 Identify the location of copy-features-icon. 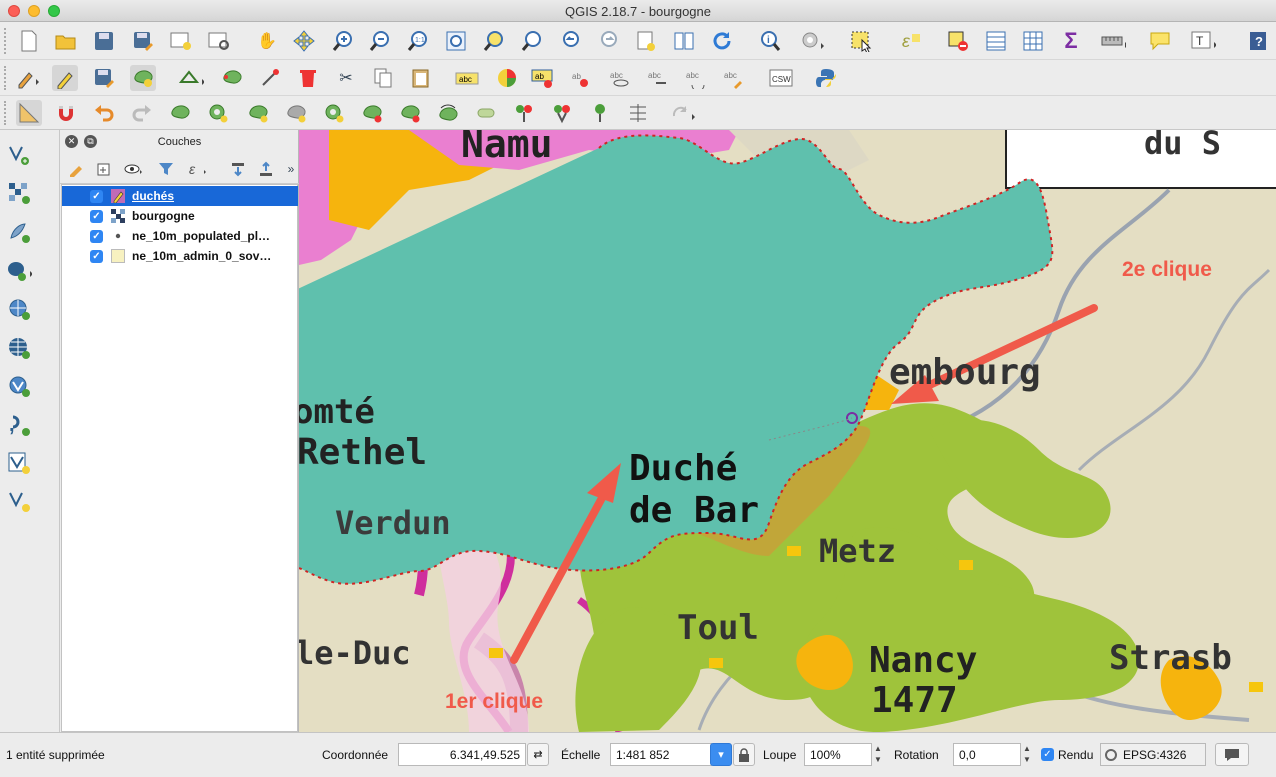
(383, 78).